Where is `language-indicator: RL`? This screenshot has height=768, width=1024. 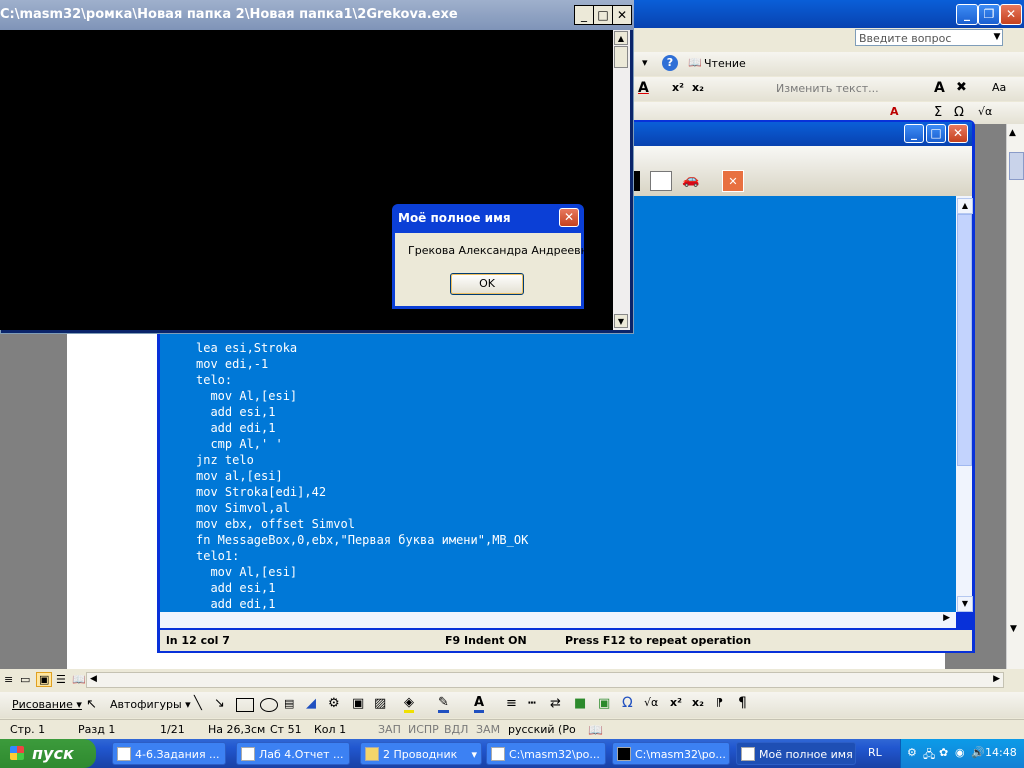
language-indicator: RL is located at coordinates (875, 752).